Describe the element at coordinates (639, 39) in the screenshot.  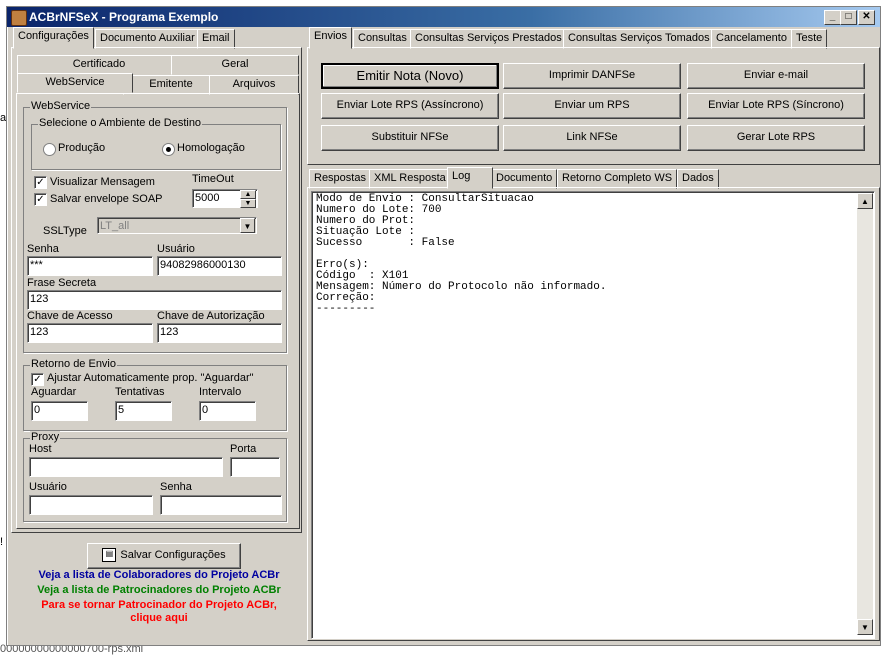
I see `tab-consultas-servicos-tomados: Consultas Serviços Tomados` at that location.